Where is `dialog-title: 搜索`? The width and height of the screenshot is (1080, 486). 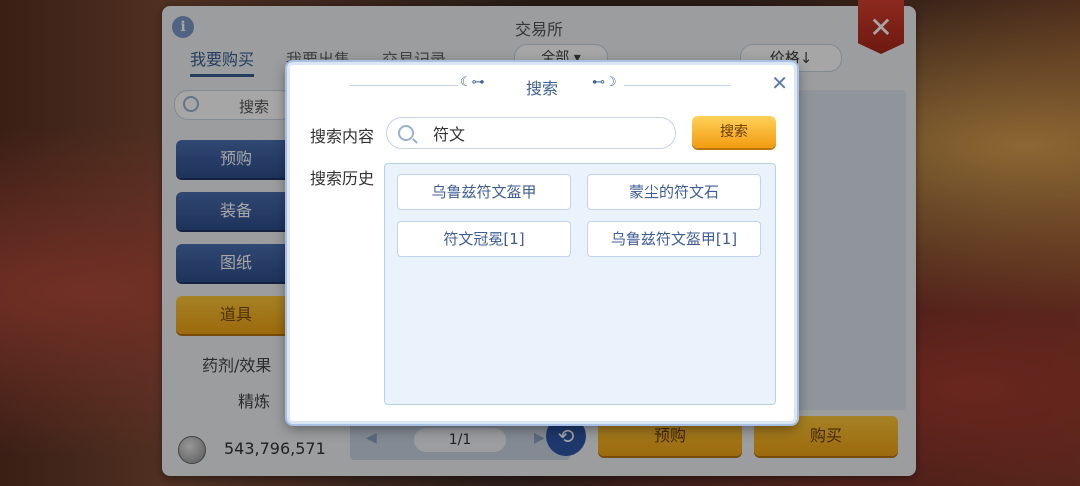 dialog-title: 搜索 is located at coordinates (541, 88).